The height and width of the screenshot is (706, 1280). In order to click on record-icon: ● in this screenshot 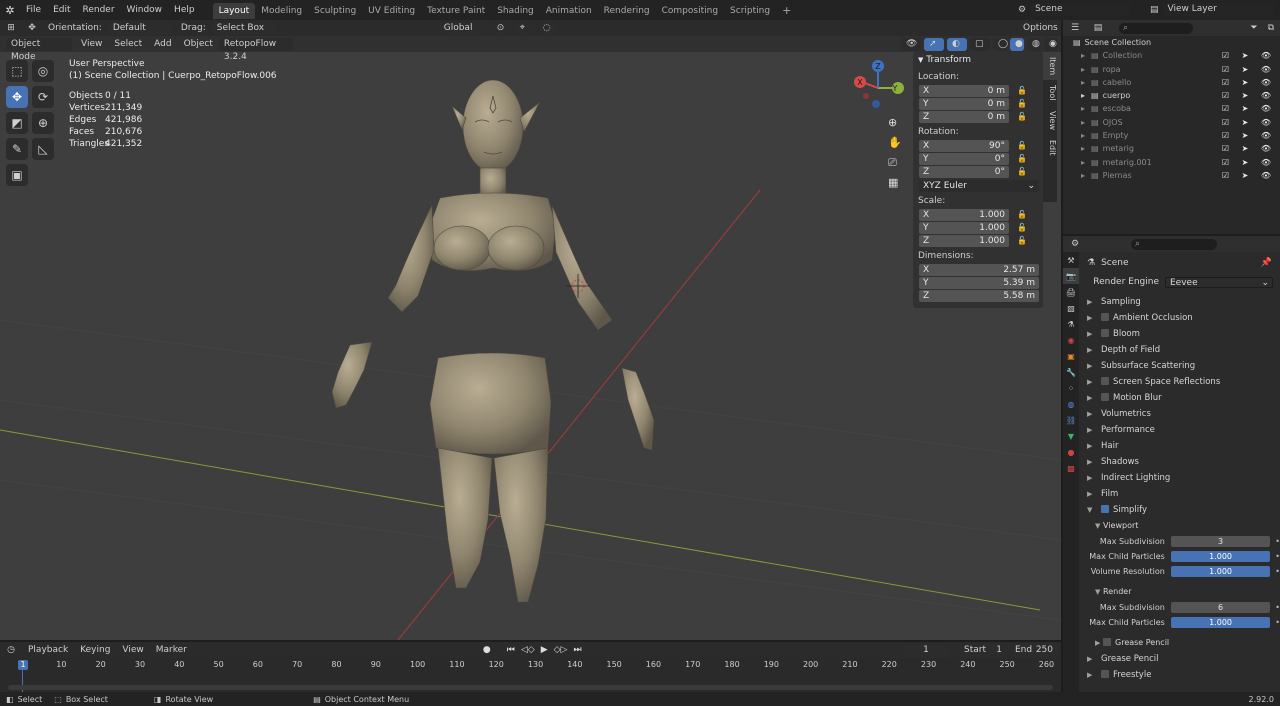, I will do `click(487, 650)`.